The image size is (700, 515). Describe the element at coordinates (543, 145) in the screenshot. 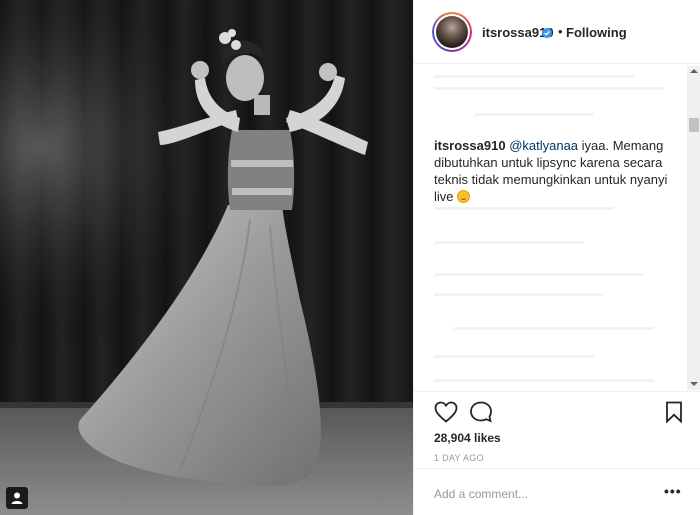

I see `comment-mention-link: @katlyanaa` at that location.